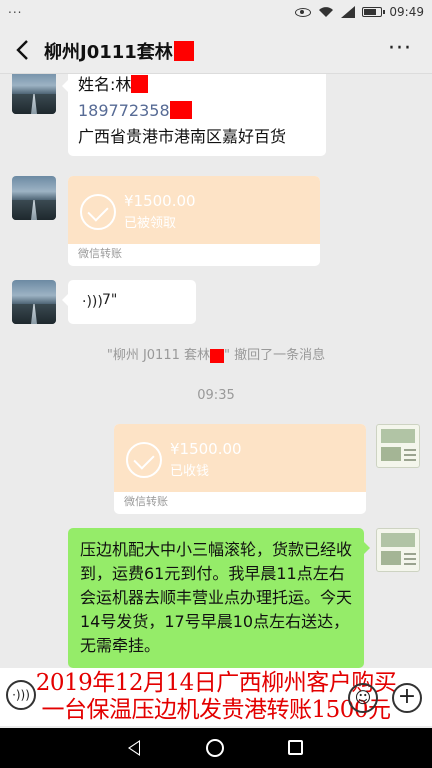 The width and height of the screenshot is (432, 768). What do you see at coordinates (374, 12) in the screenshot?
I see `battery-icon` at bounding box center [374, 12].